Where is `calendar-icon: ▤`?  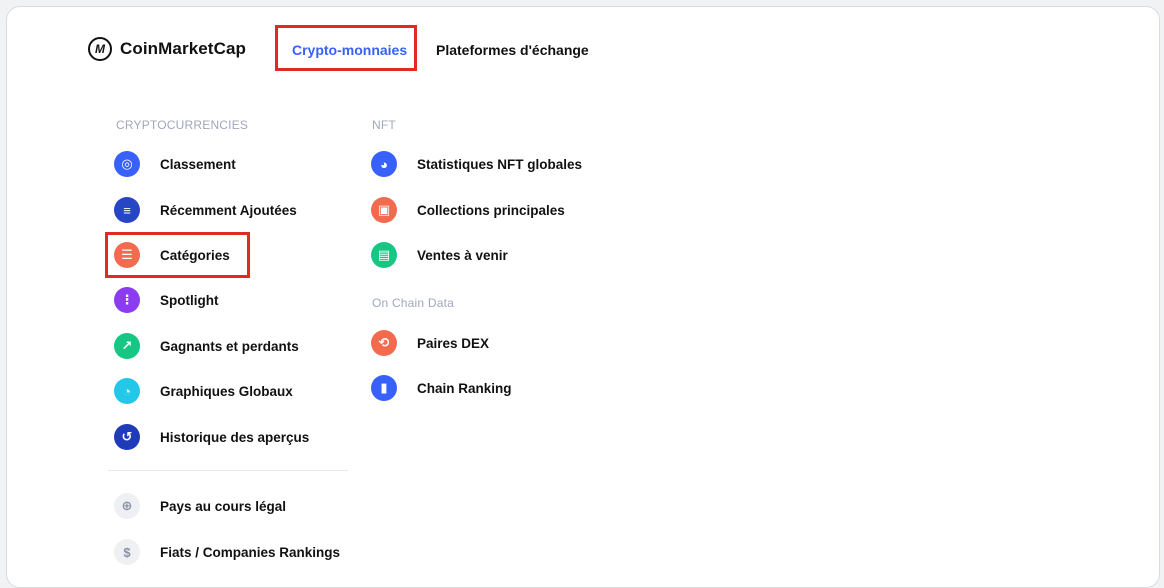 calendar-icon: ▤ is located at coordinates (384, 255).